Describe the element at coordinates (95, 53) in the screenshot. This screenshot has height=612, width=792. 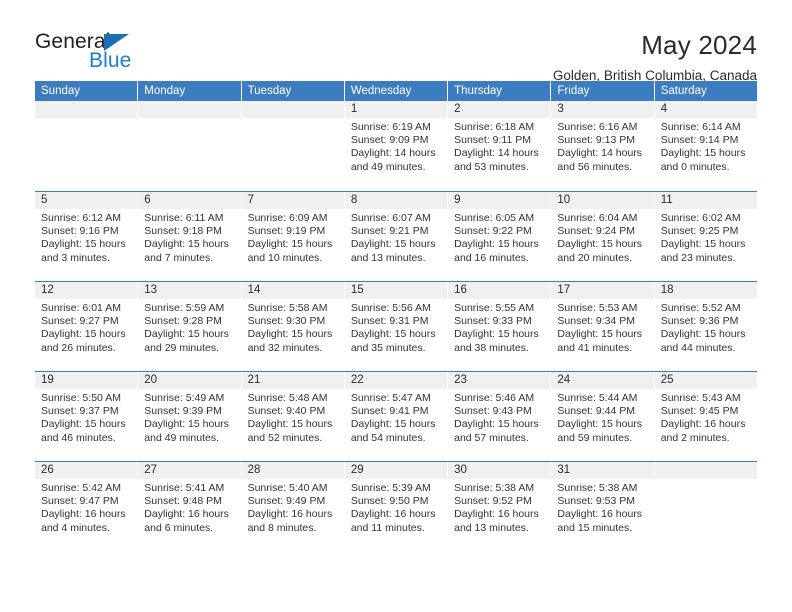
I see `general-blue-logo: General Blue` at that location.